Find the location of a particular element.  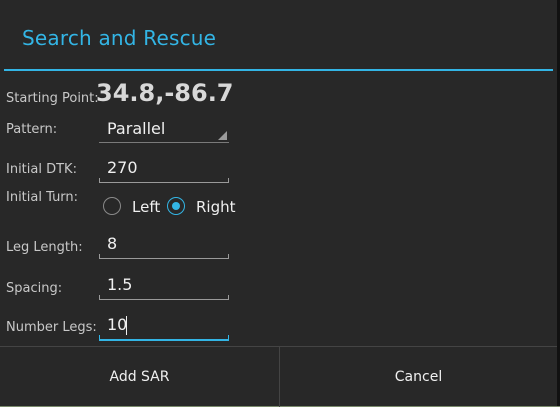

cancel-button: Cancel is located at coordinates (418, 377).